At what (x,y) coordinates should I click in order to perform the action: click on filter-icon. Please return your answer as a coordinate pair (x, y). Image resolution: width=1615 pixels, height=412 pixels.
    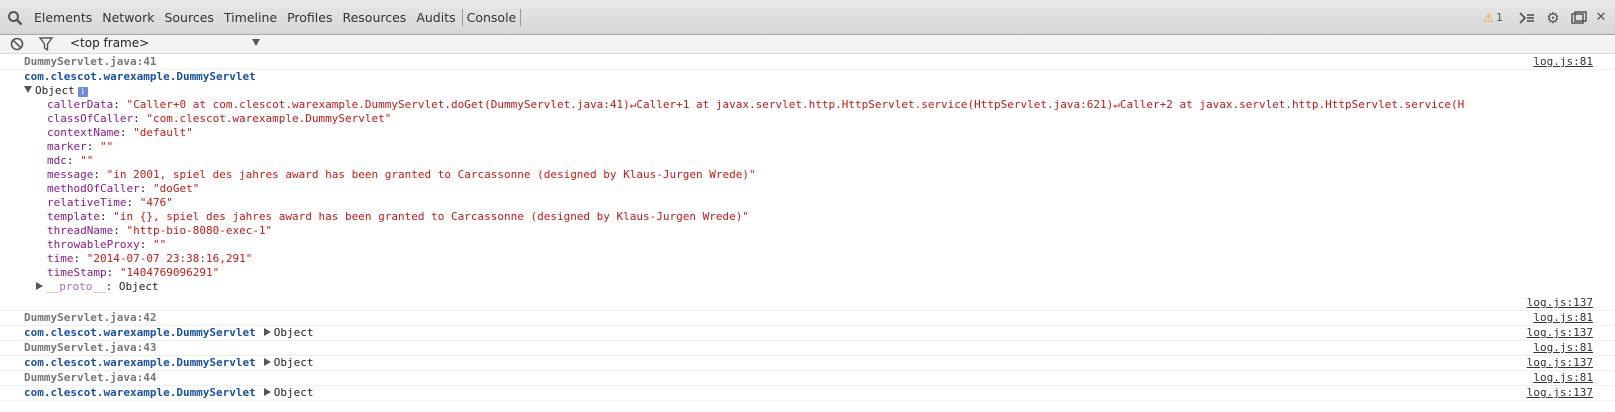
    Looking at the image, I should click on (46, 44).